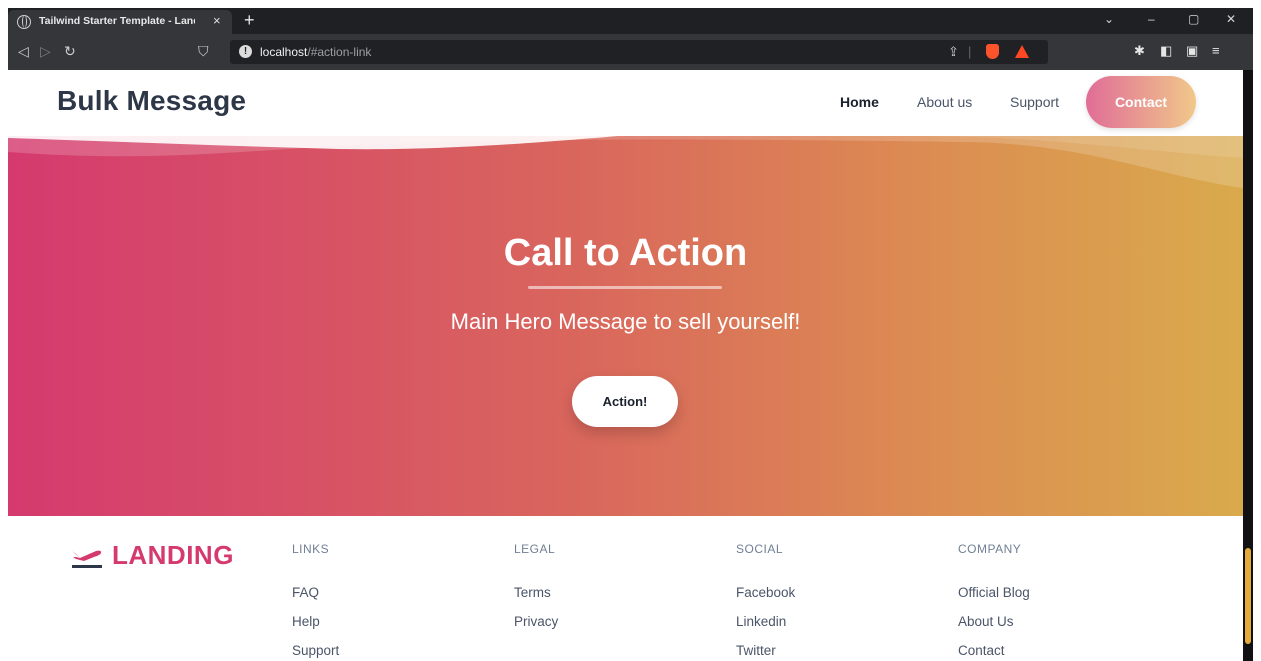 Image resolution: width=1261 pixels, height=661 pixels. What do you see at coordinates (625, 401) in the screenshot?
I see `action-button: Action!` at bounding box center [625, 401].